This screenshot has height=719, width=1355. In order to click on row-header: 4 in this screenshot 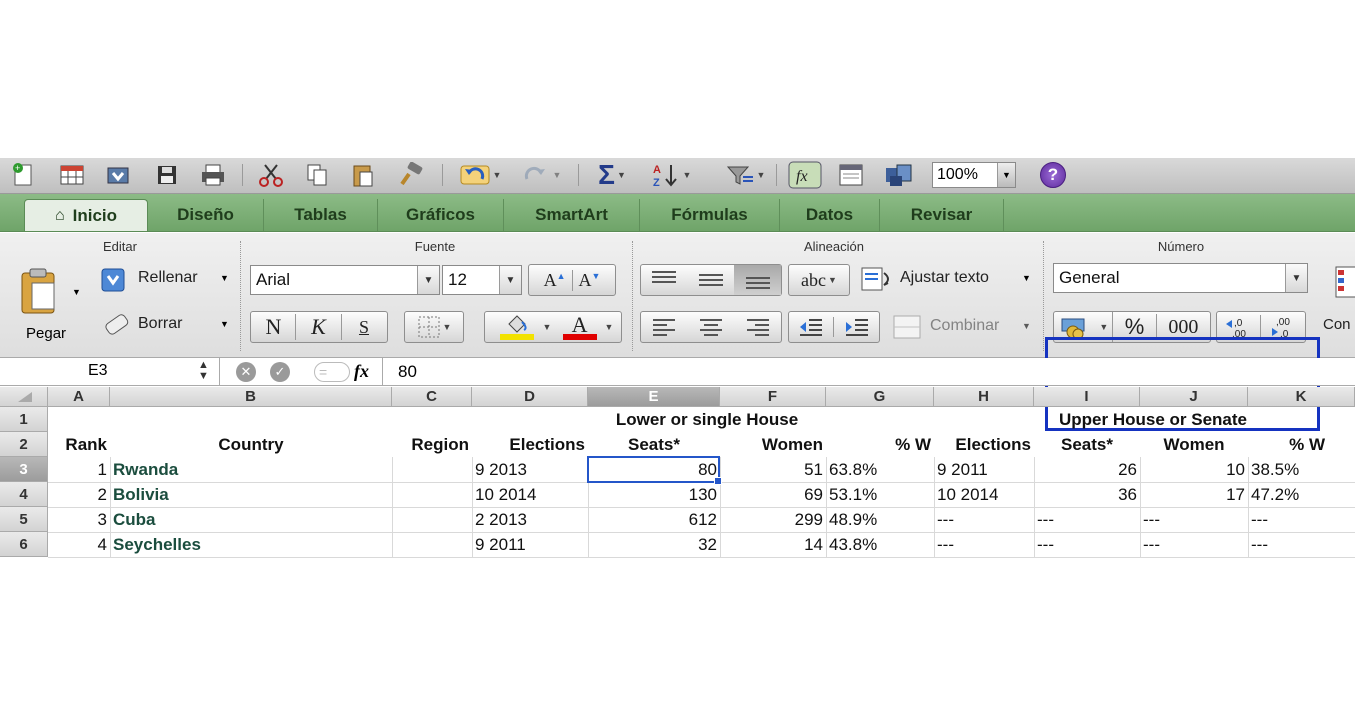, I will do `click(24, 494)`.